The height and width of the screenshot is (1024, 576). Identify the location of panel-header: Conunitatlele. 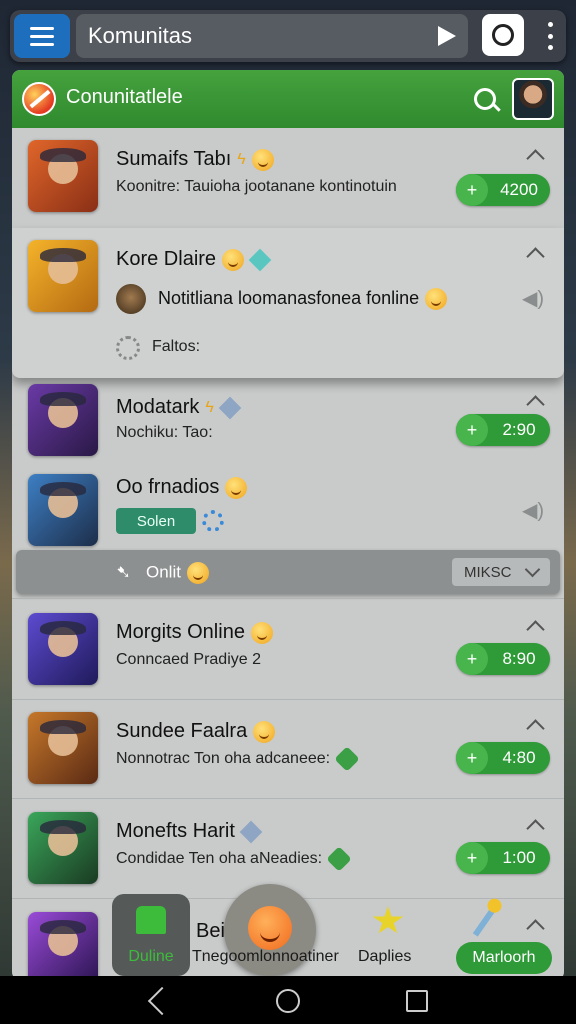
(288, 99).